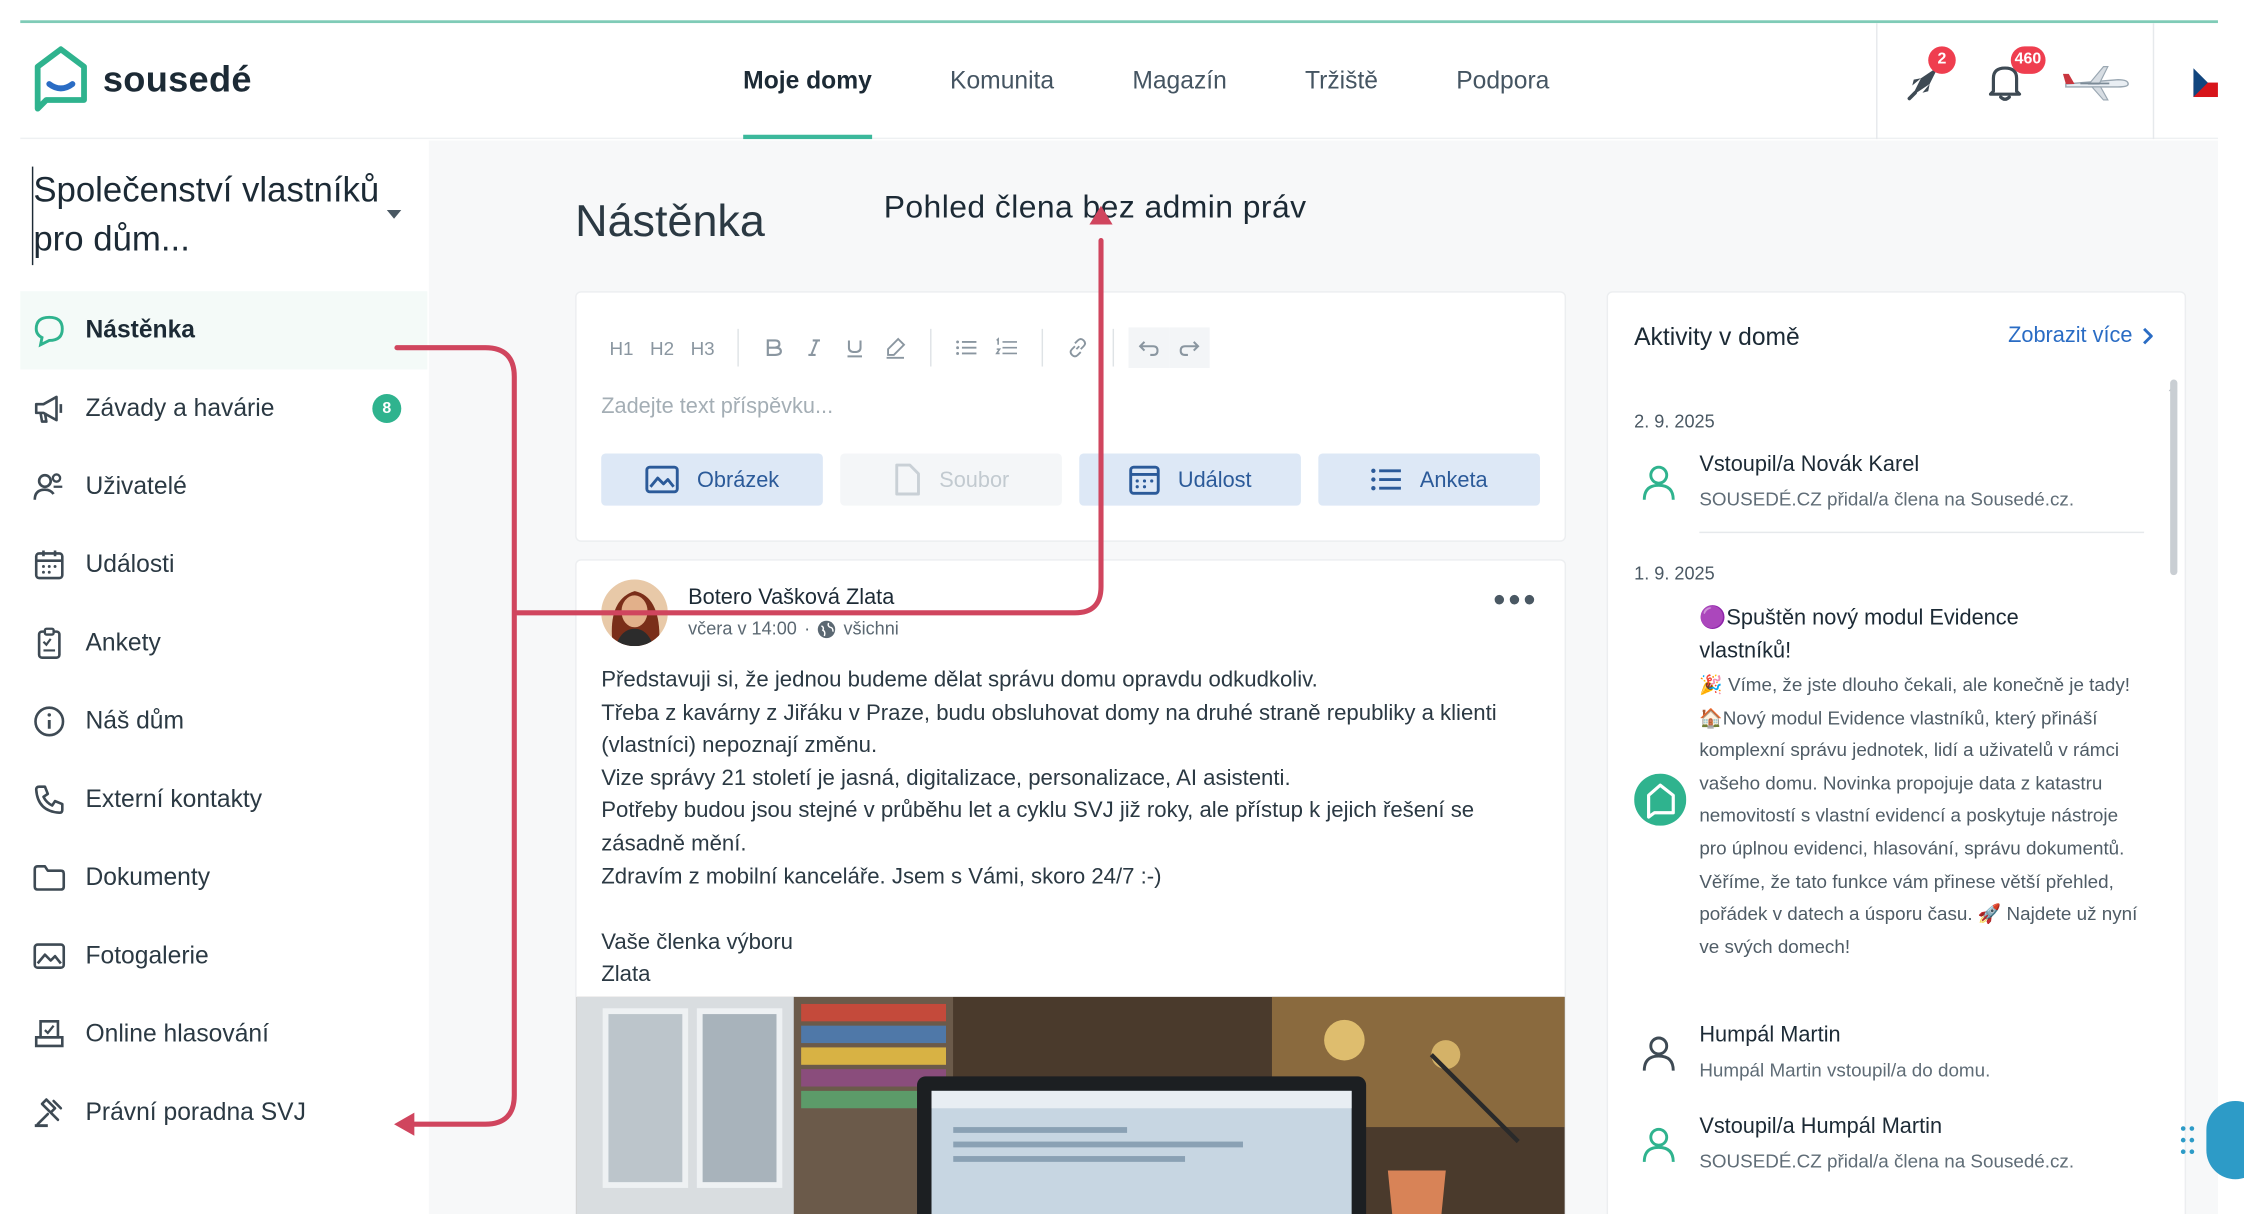  What do you see at coordinates (2096, 81) in the screenshot?
I see `user-avatar` at bounding box center [2096, 81].